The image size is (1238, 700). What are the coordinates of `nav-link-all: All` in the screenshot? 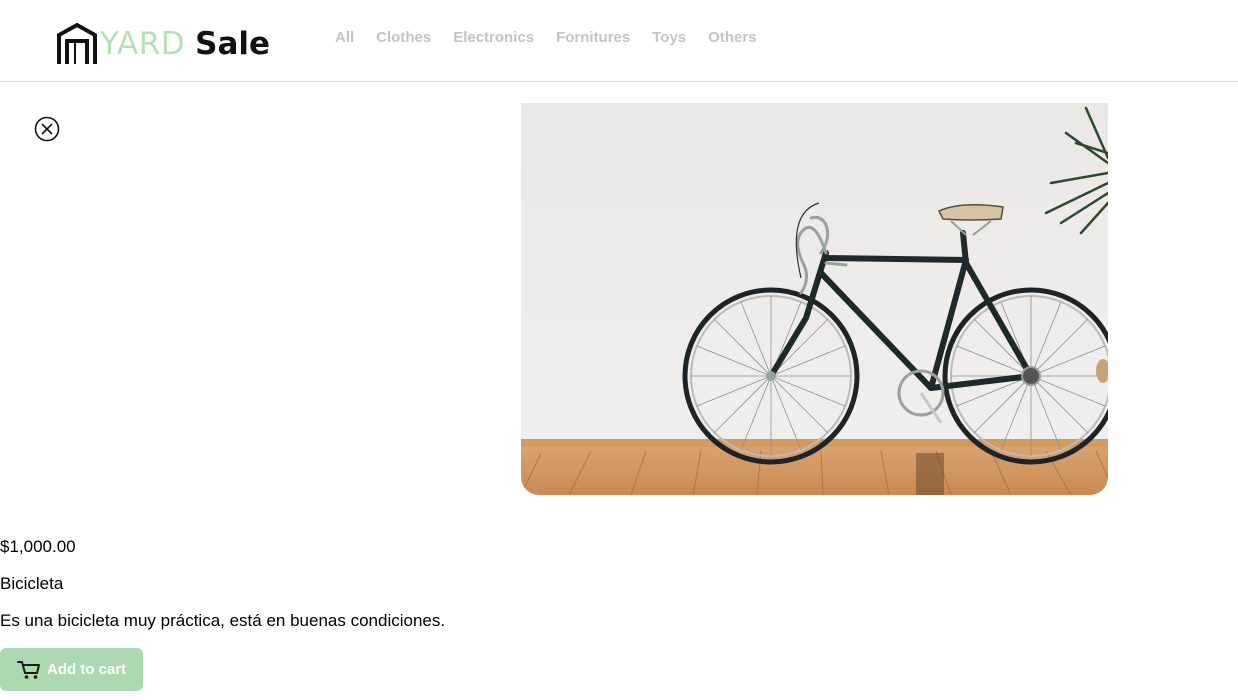 It's located at (344, 37).